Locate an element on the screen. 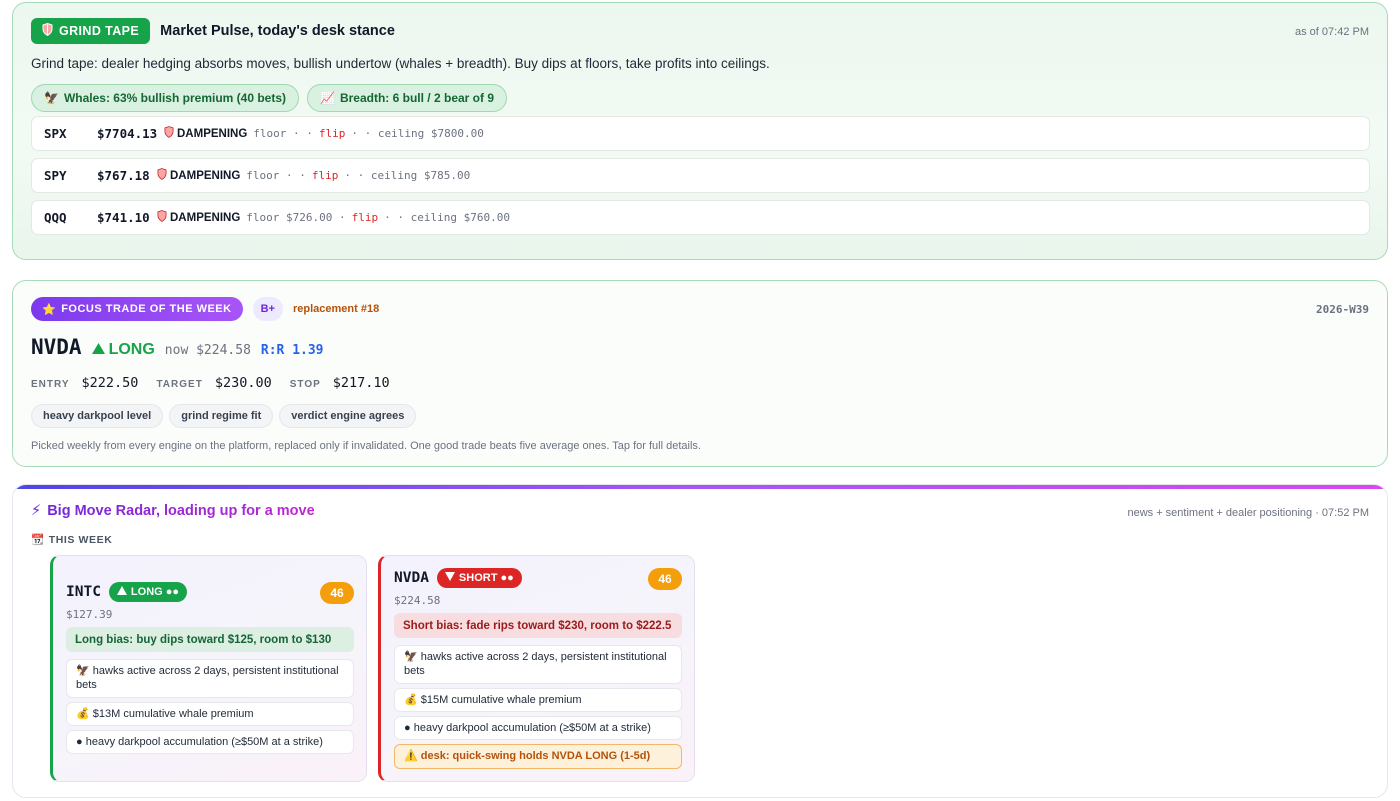  whales-chip: 🦅 Whales: 63% bullish premium (40 bets) is located at coordinates (165, 98).